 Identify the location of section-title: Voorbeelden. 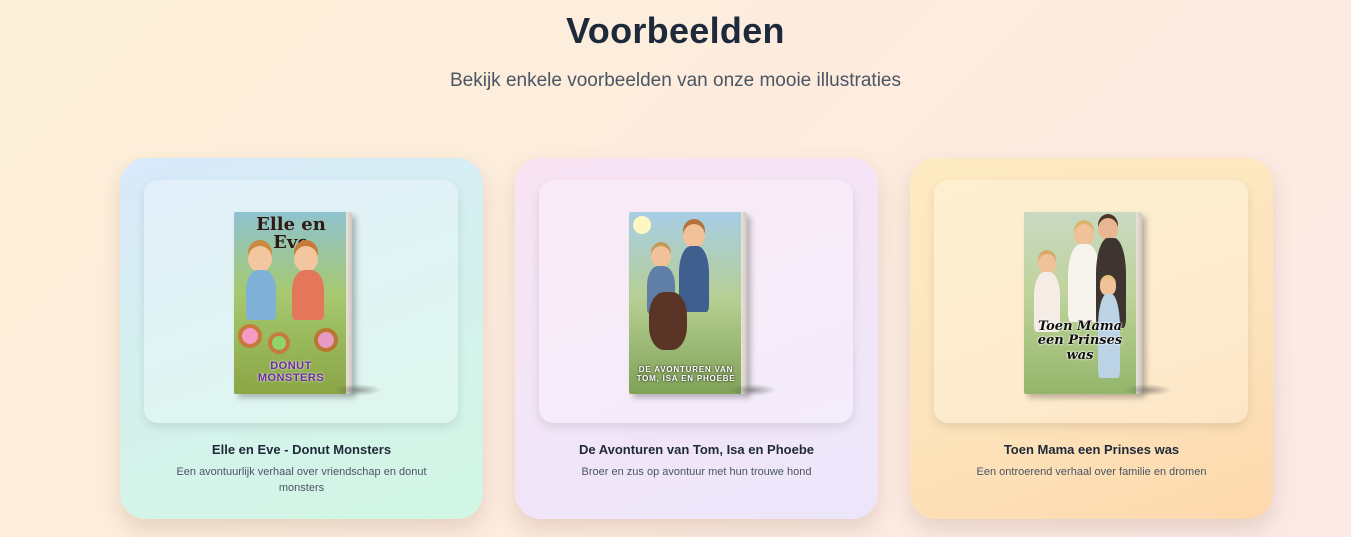
(675, 30).